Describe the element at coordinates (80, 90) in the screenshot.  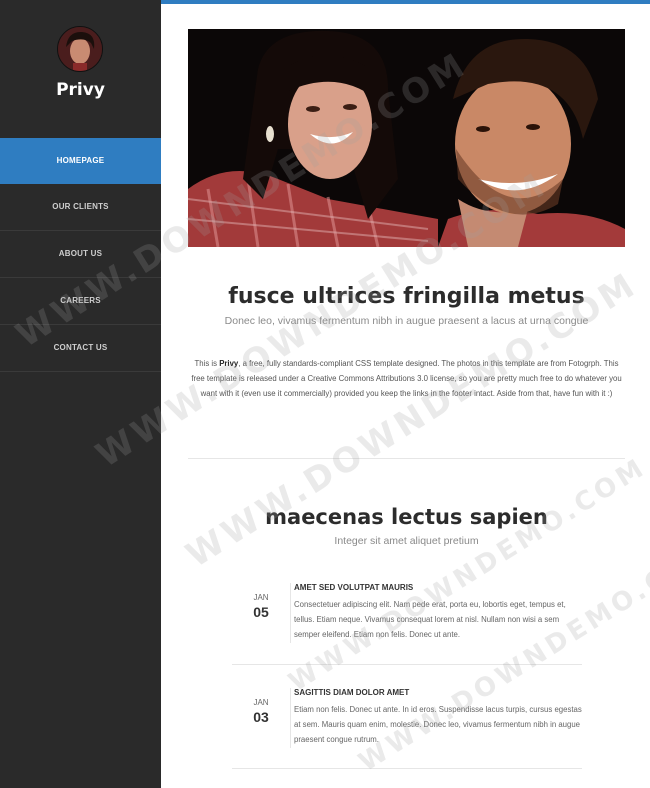
I see `brand-name: Privy` at that location.